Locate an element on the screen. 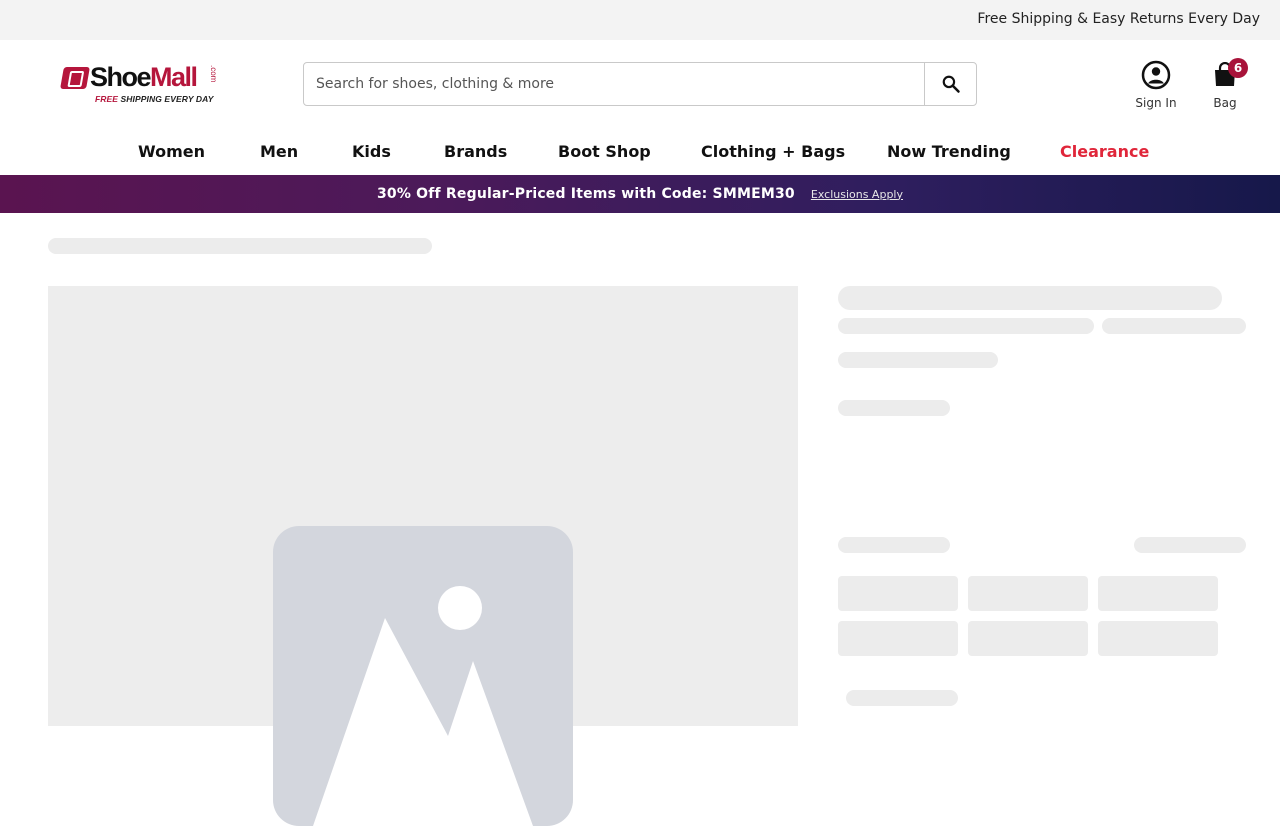 The image size is (1280, 826). search-input is located at coordinates (615, 84).